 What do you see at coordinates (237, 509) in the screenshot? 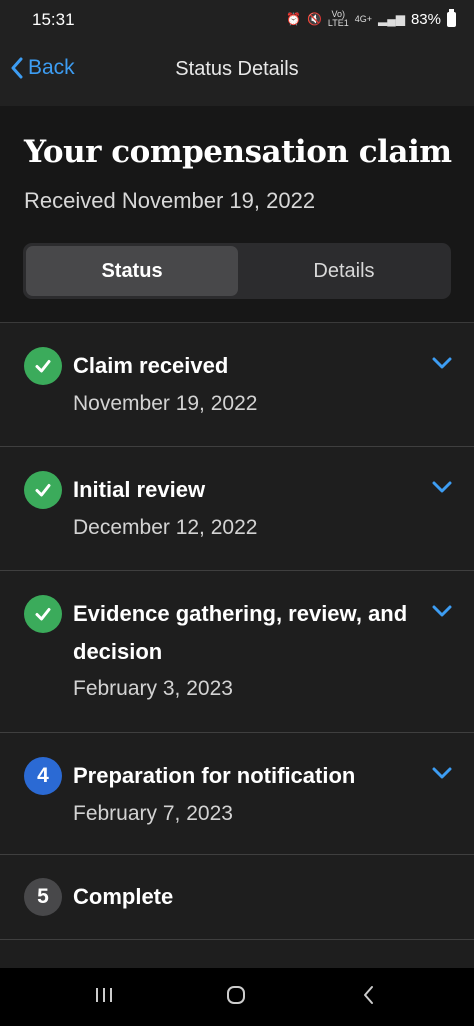
I see `step-initial-review: Initial review December 12, 2022` at bounding box center [237, 509].